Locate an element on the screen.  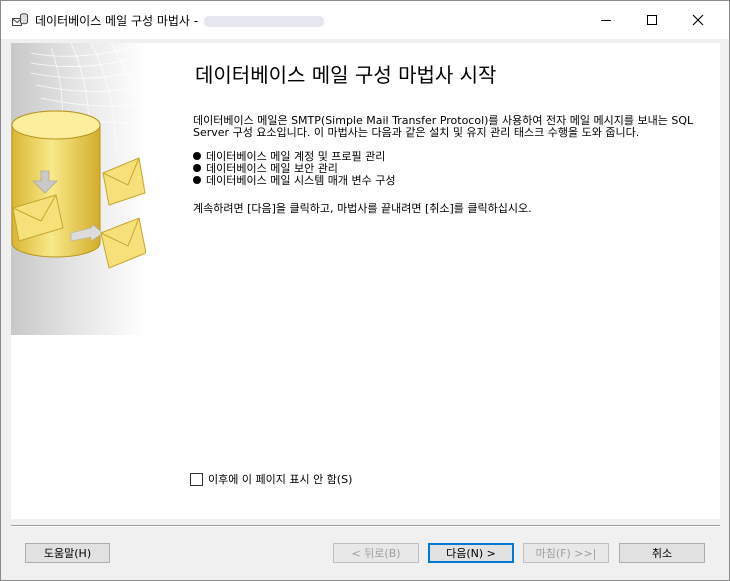
finish-button: 마침(F) >>| is located at coordinates (566, 553).